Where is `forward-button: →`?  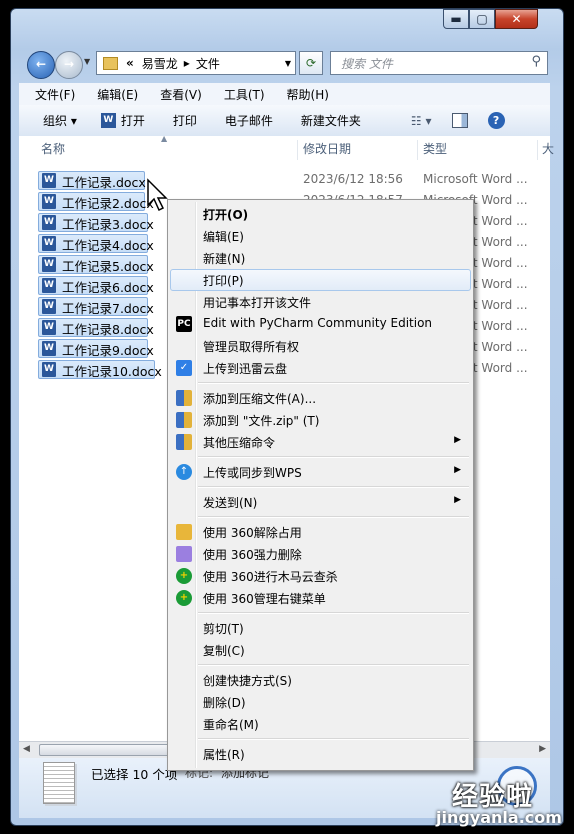
forward-button: → is located at coordinates (69, 65).